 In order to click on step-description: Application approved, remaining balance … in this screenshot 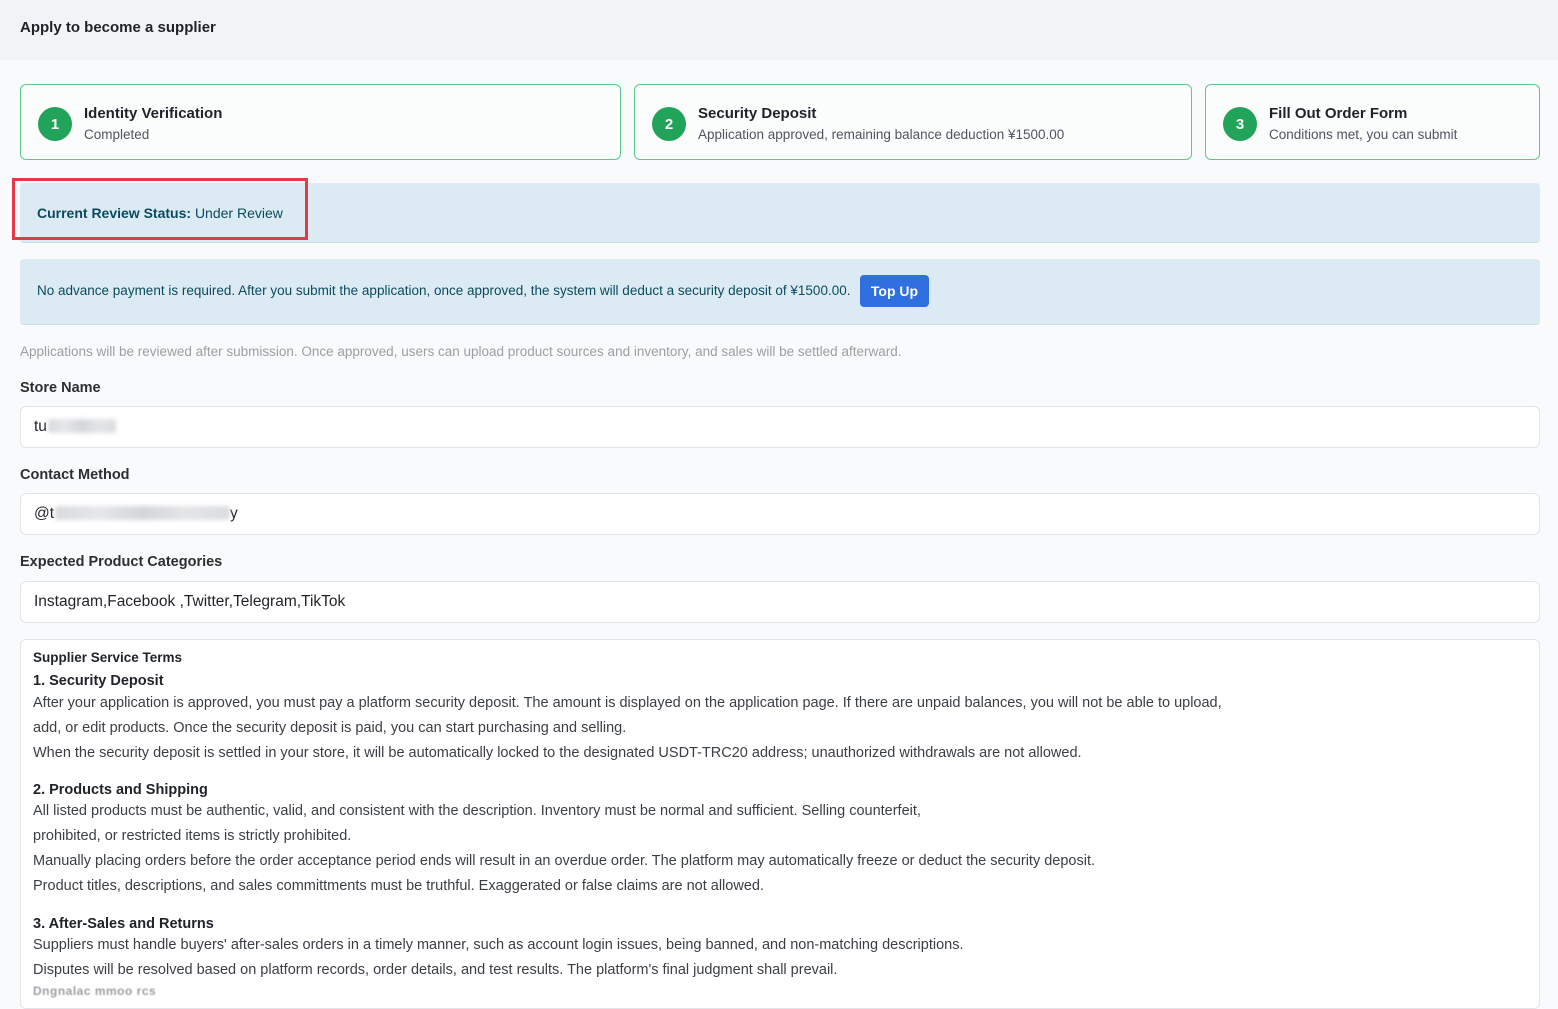, I will do `click(881, 134)`.